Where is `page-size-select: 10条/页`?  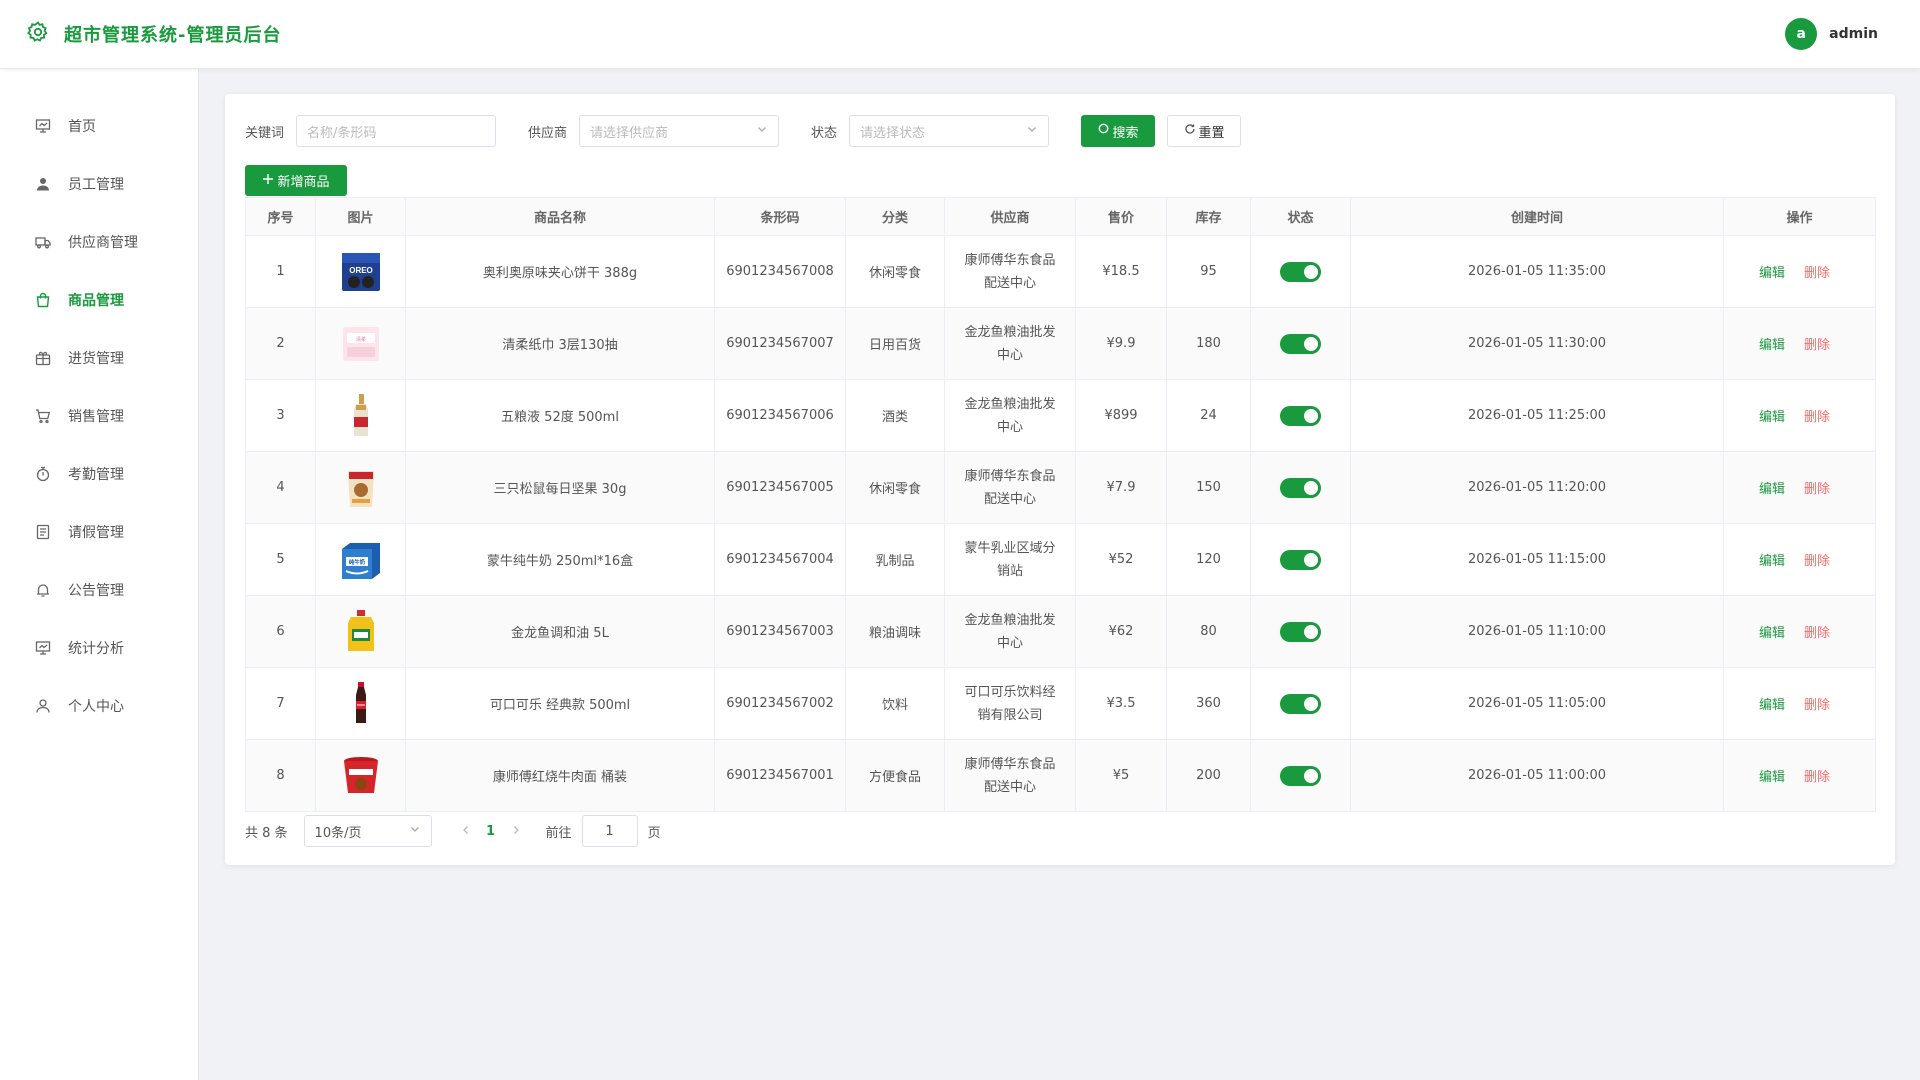 page-size-select: 10条/页 is located at coordinates (367, 831).